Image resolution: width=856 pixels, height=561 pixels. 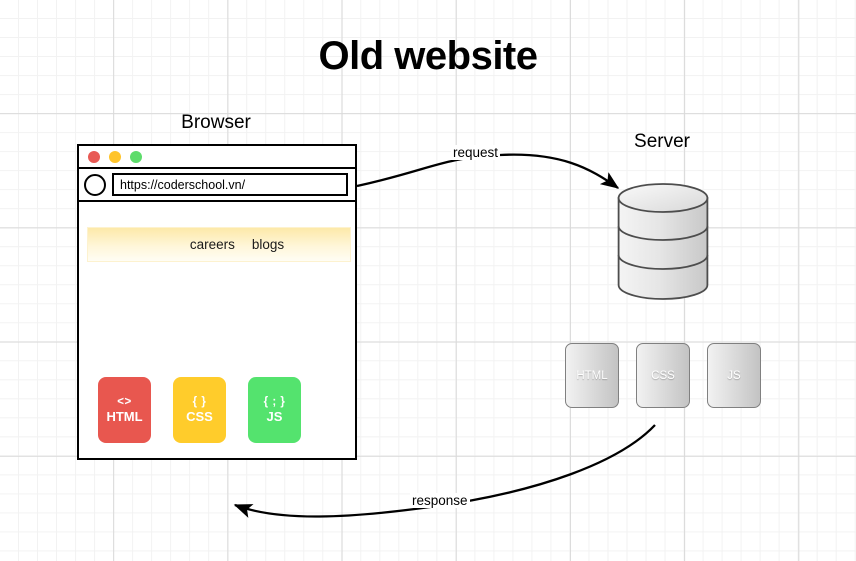 I want to click on code-badge-group: <> HTML { } CSS { ; } JS, so click(x=220, y=410).